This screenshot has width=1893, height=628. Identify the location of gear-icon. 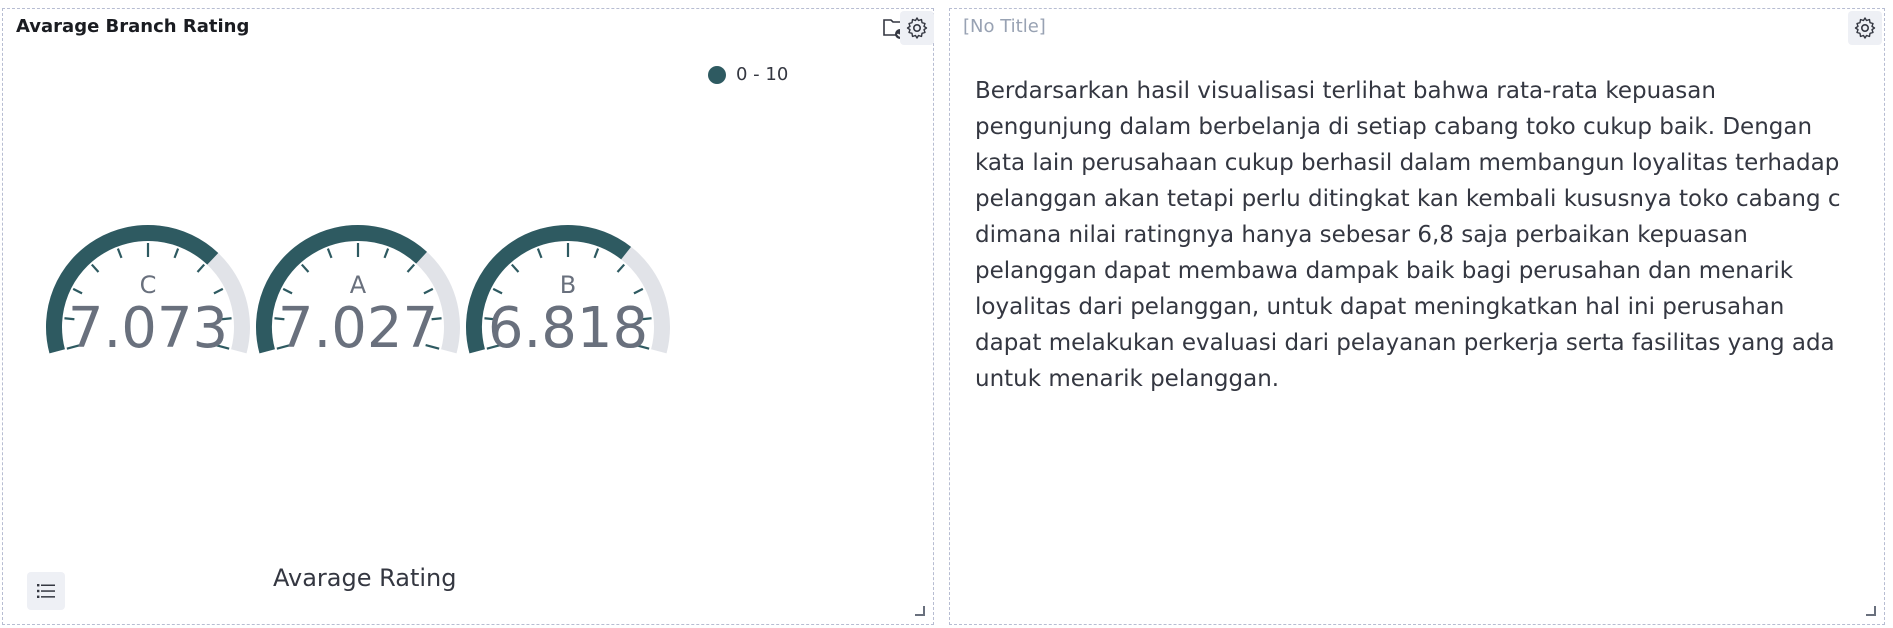
(1865, 28).